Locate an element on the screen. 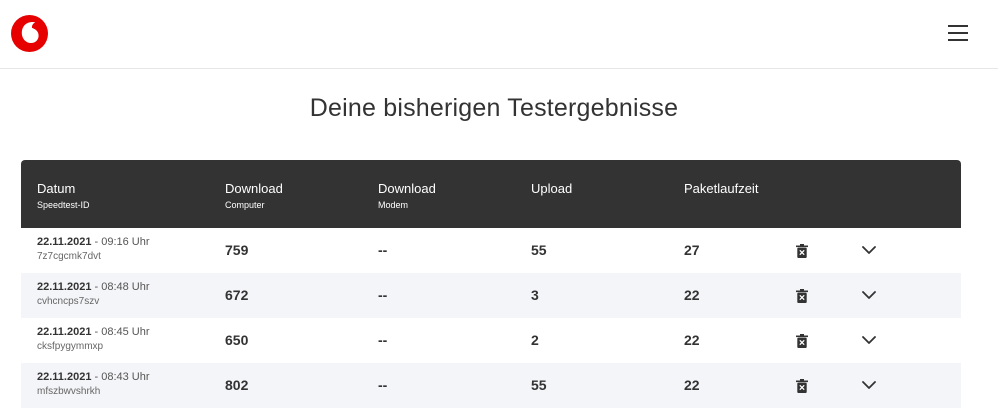  column-header-download-computer: Download Computer is located at coordinates (254, 195).